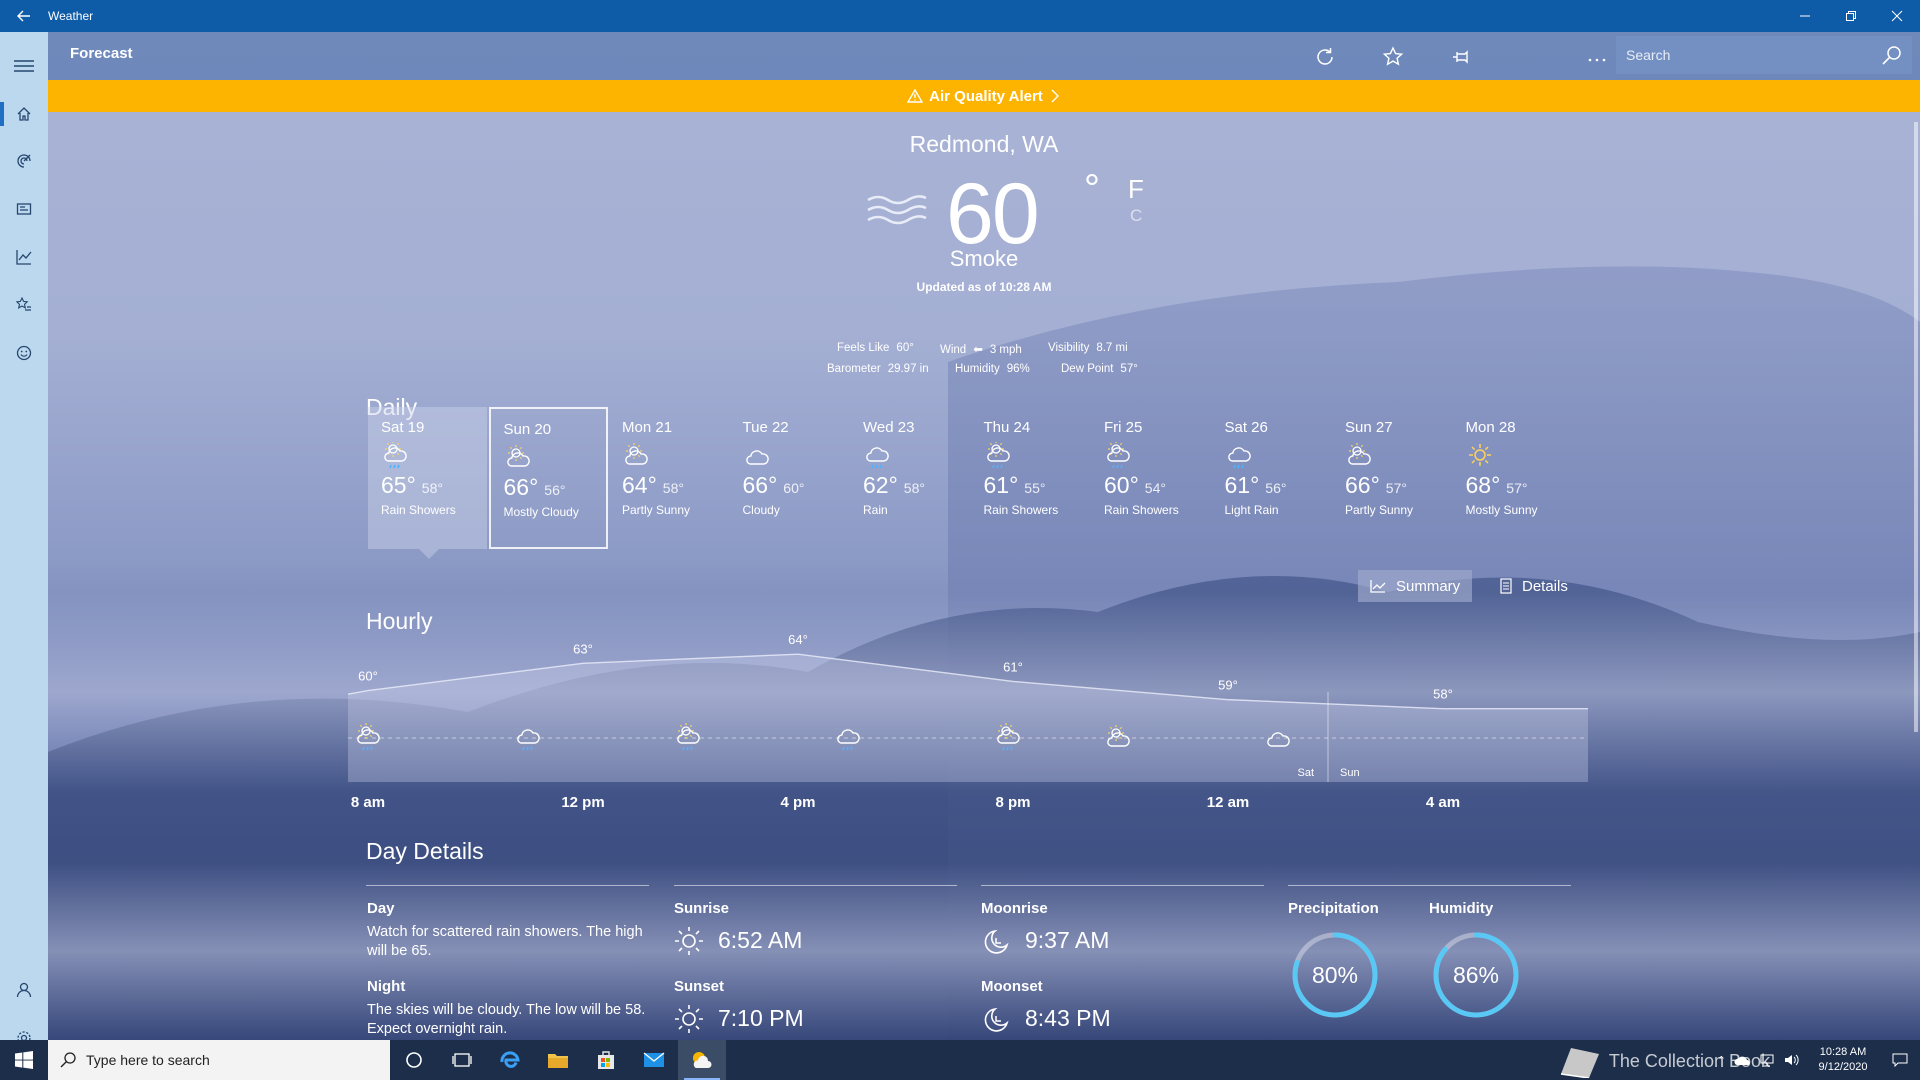  I want to click on volume-icon, so click(1792, 1060).